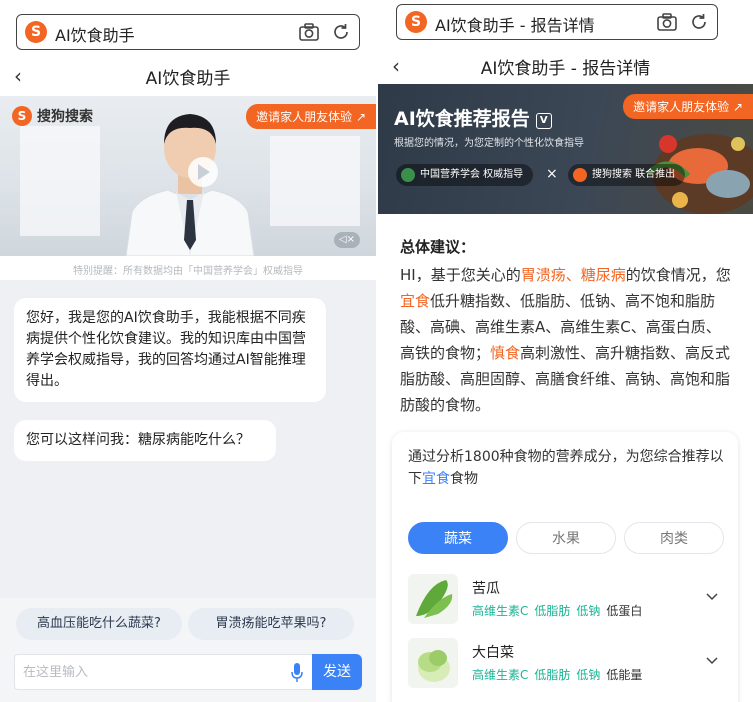  What do you see at coordinates (493, 653) in the screenshot?
I see `food-name: 大白菜` at bounding box center [493, 653].